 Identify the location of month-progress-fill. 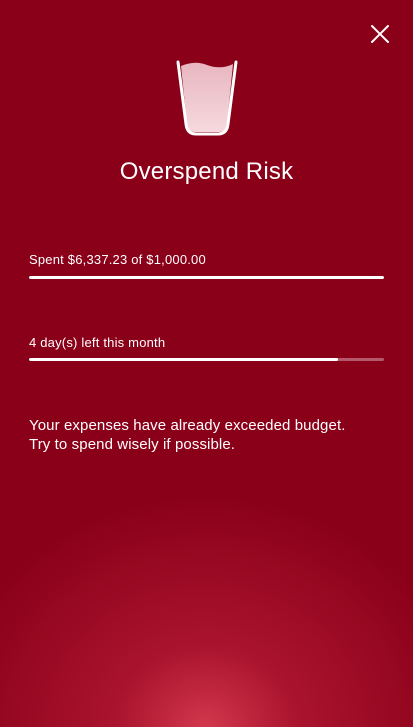
(183, 359).